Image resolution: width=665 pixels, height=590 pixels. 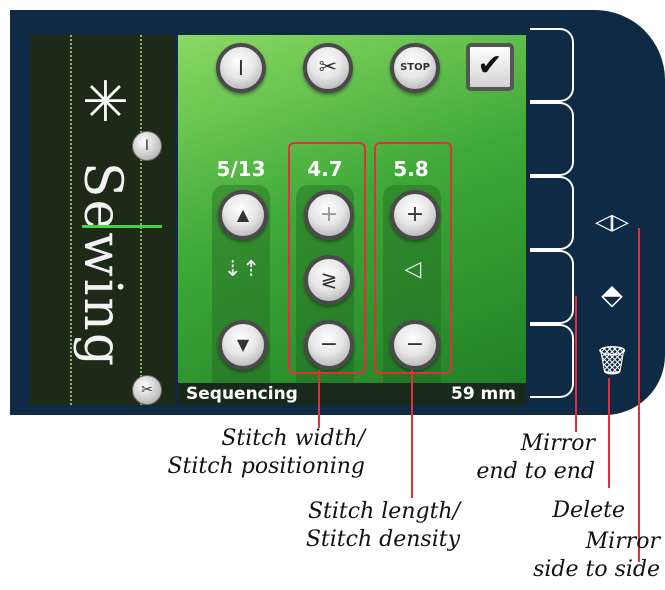 I want to click on sequence-length: 59 mm, so click(x=483, y=394).